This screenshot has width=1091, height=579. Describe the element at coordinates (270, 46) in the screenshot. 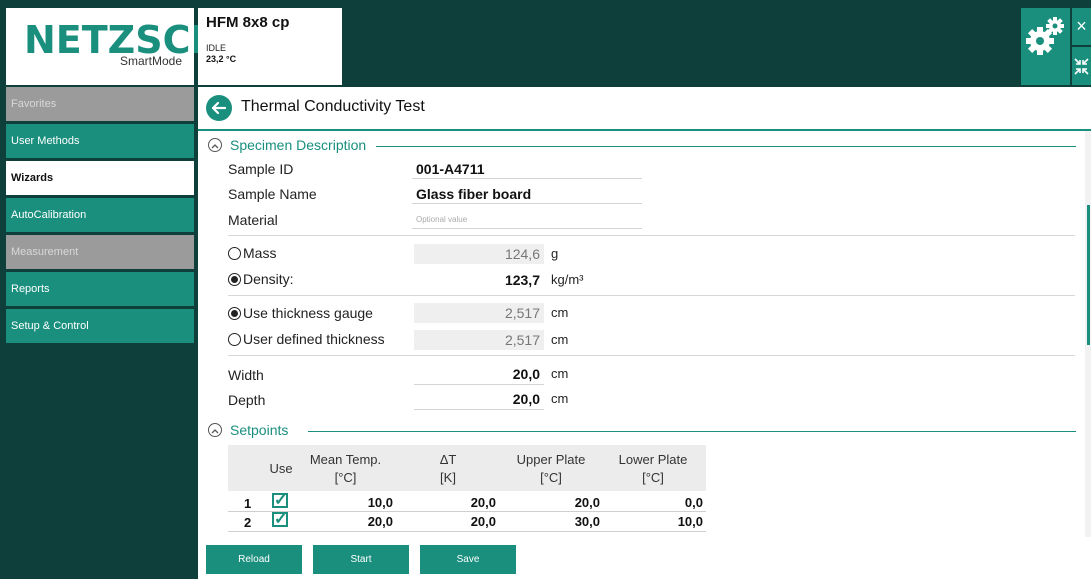

I see `instrument-status-panel: HFM 8x8 cp IDLE 23,2 °C` at that location.